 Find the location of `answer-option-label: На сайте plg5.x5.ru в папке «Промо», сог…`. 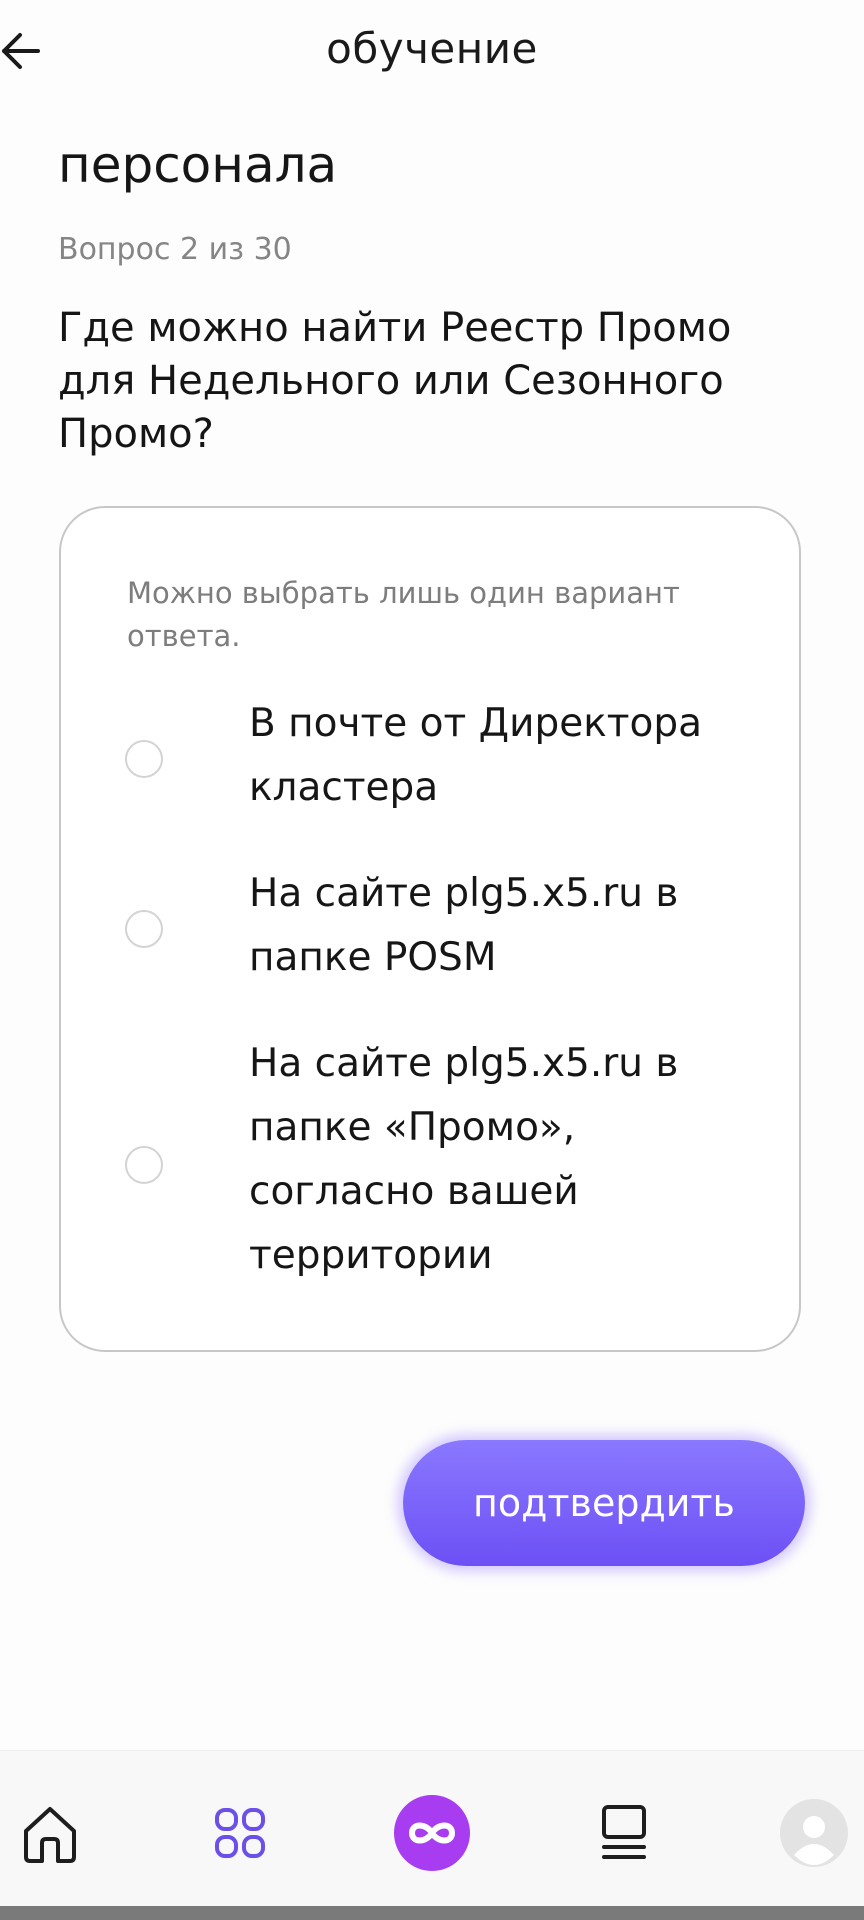

answer-option-label: На сайте plg5.x5.ru в папке «Промо», сог… is located at coordinates (464, 1159).